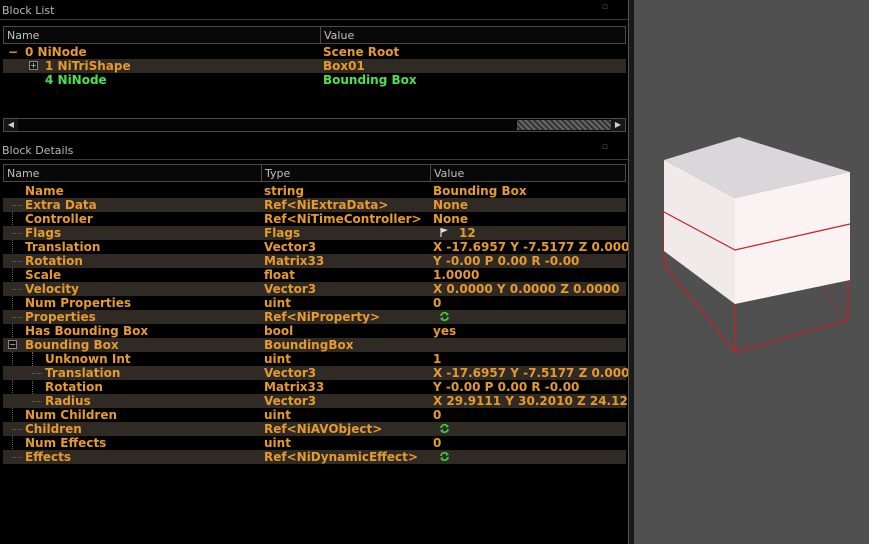 This screenshot has width=869, height=544. I want to click on field-value: X 0.0000 Y 0.0000 Z 0.0000, so click(526, 289).